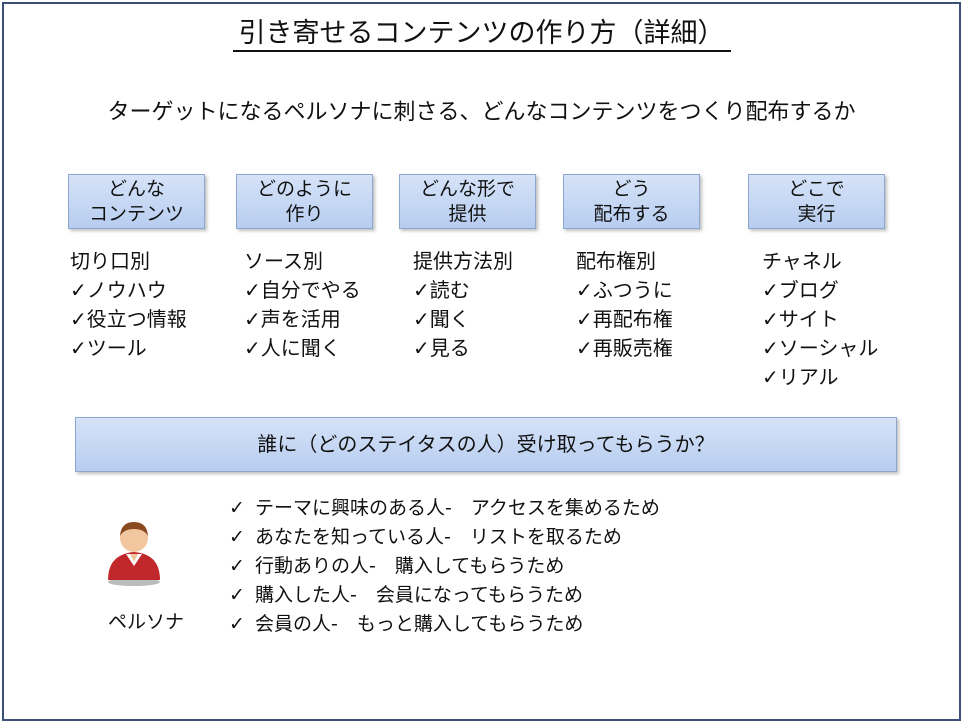 This screenshot has width=963, height=723. I want to click on person-icon, so click(134, 550).